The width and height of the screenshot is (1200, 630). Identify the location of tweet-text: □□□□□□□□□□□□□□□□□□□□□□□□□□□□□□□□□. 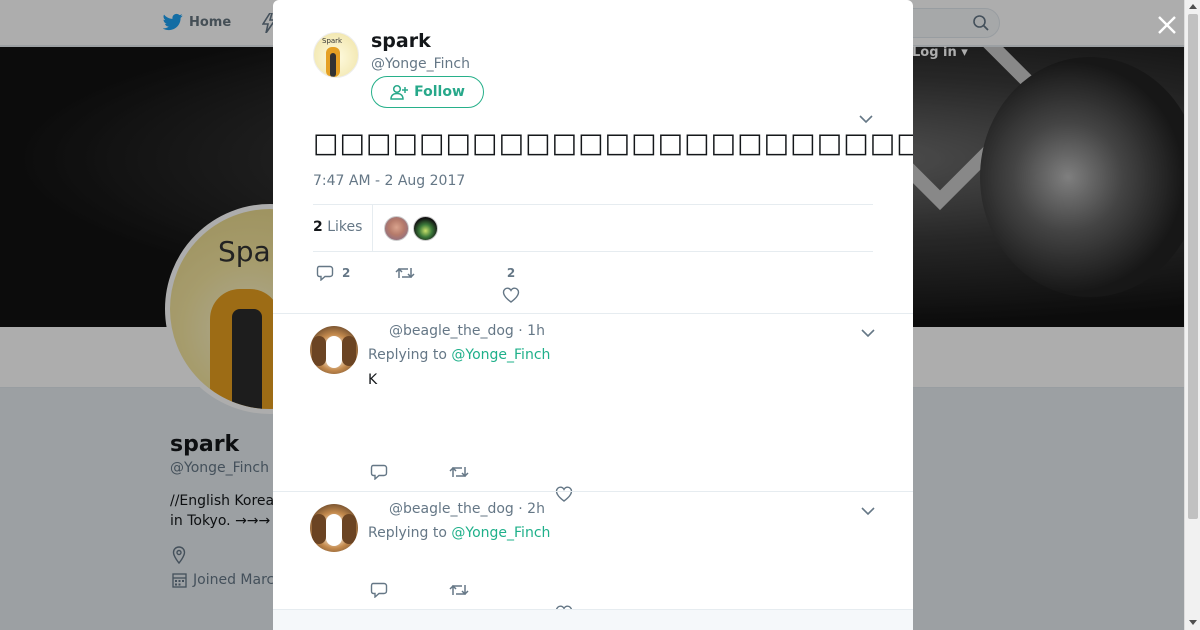
(613, 143).